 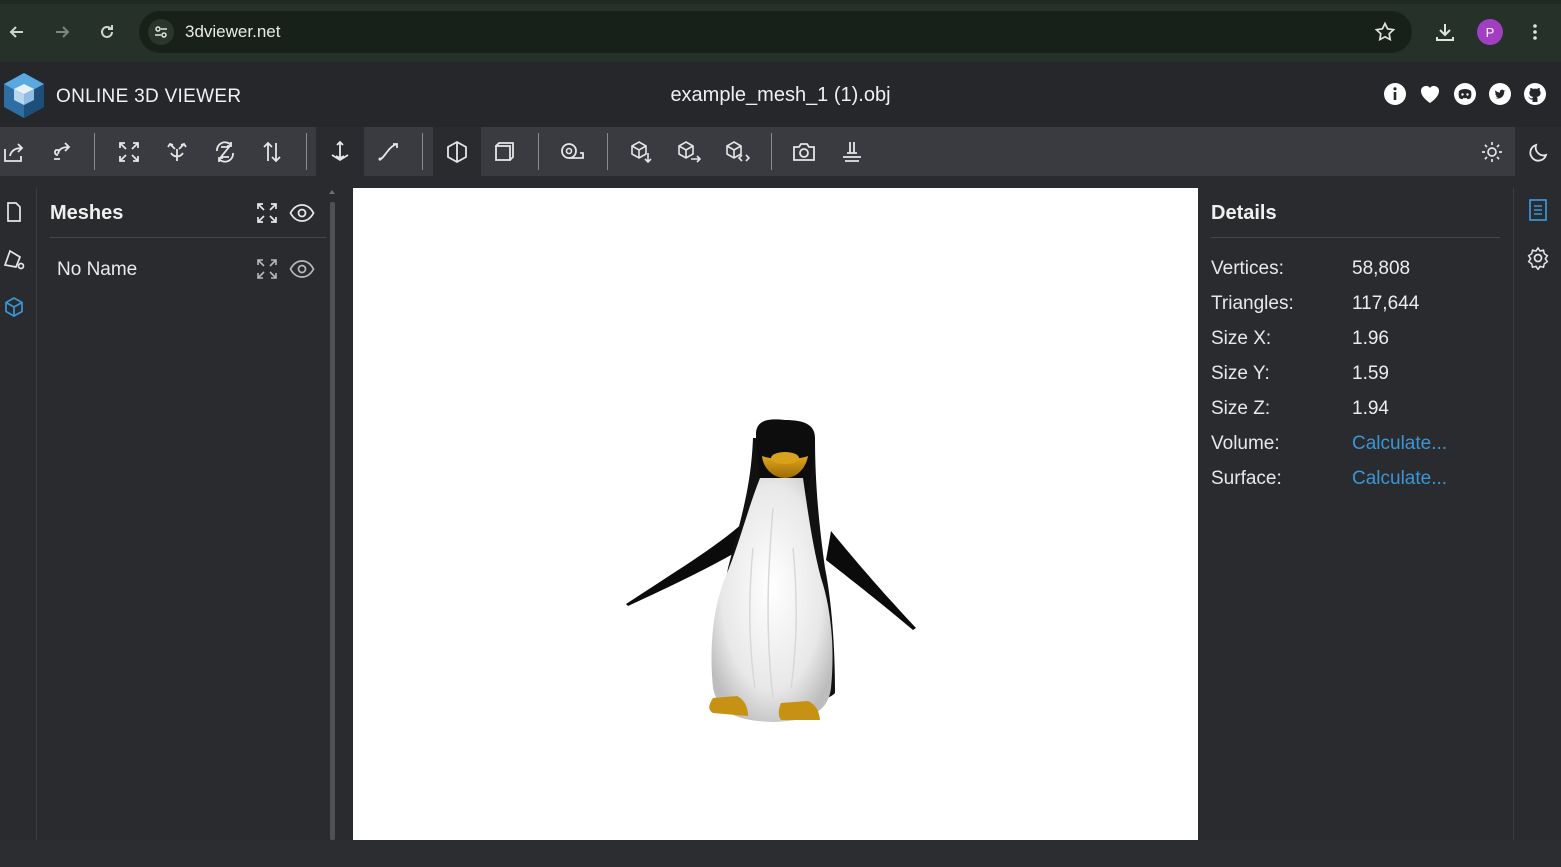 I want to click on dark-mode-button, so click(x=1538, y=151).